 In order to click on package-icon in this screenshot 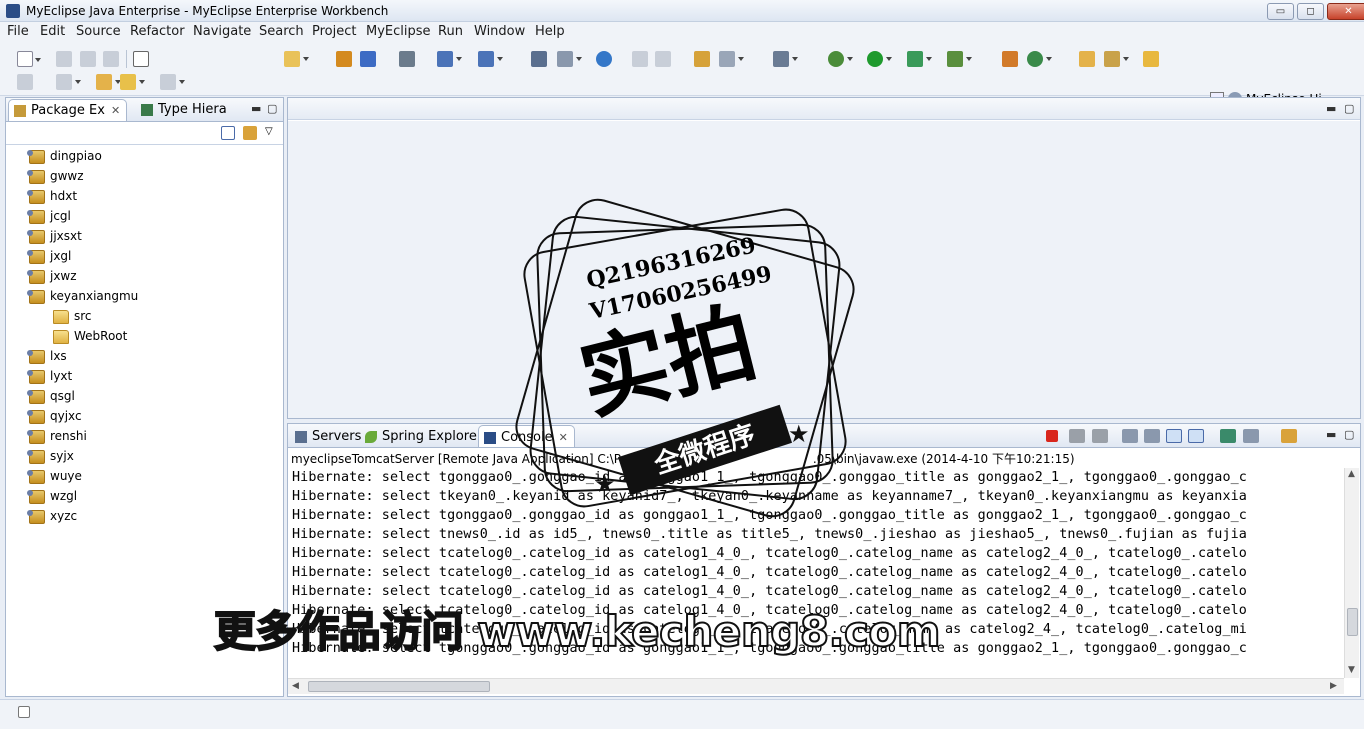, I will do `click(344, 59)`.